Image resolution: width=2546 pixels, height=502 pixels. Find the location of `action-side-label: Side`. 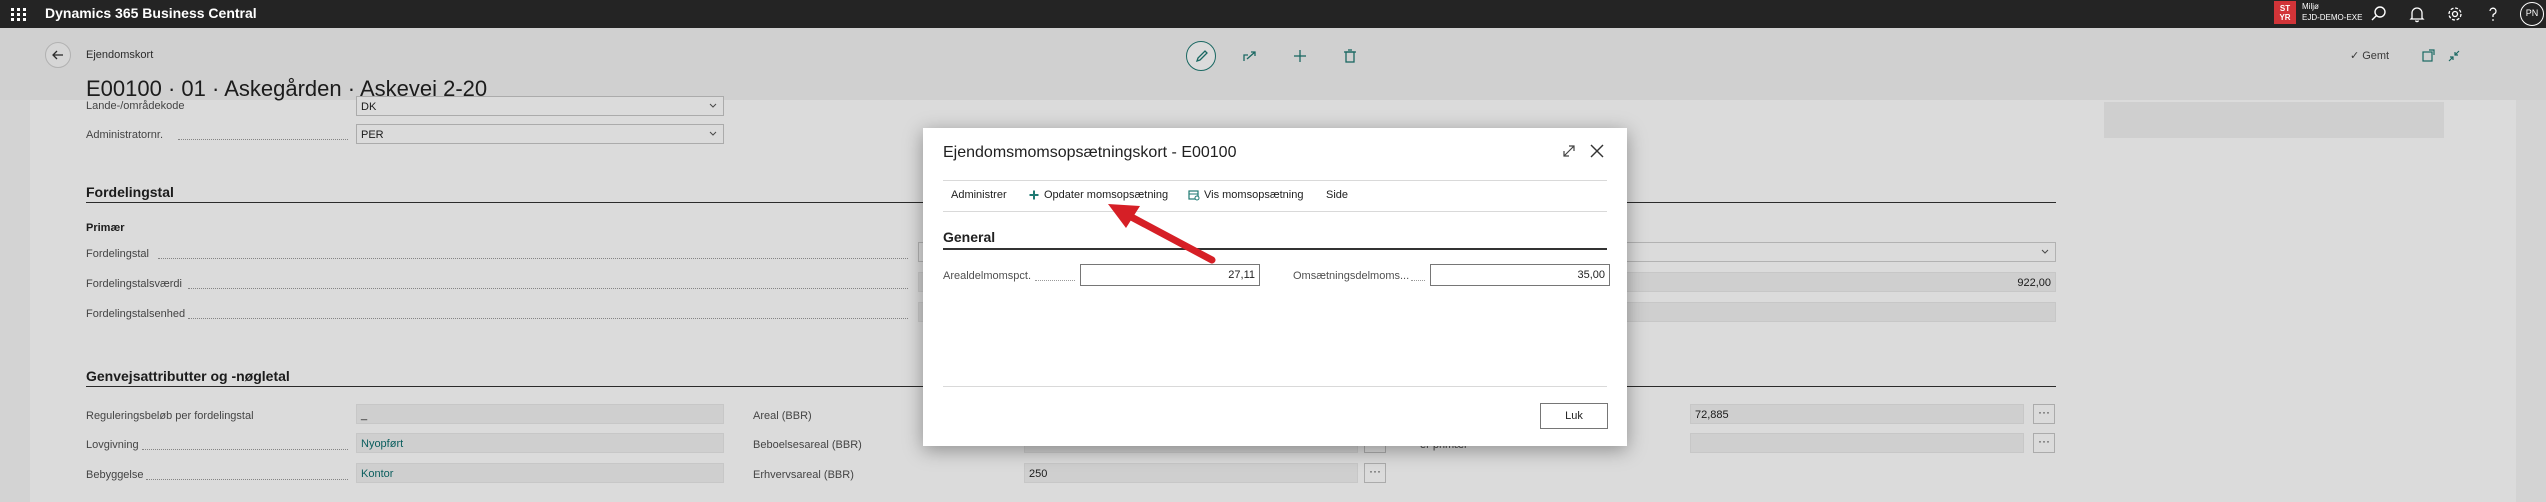

action-side-label: Side is located at coordinates (1337, 195).